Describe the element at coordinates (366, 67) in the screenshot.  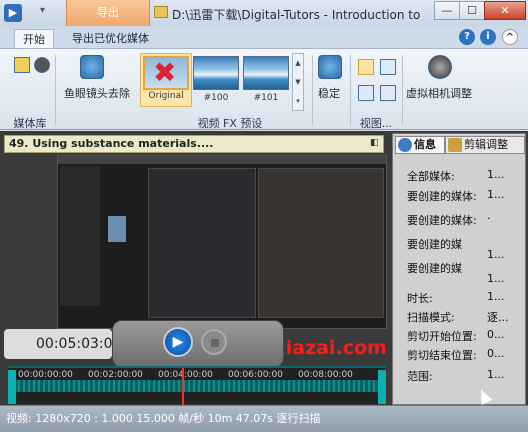
I see `view-single-icon` at that location.